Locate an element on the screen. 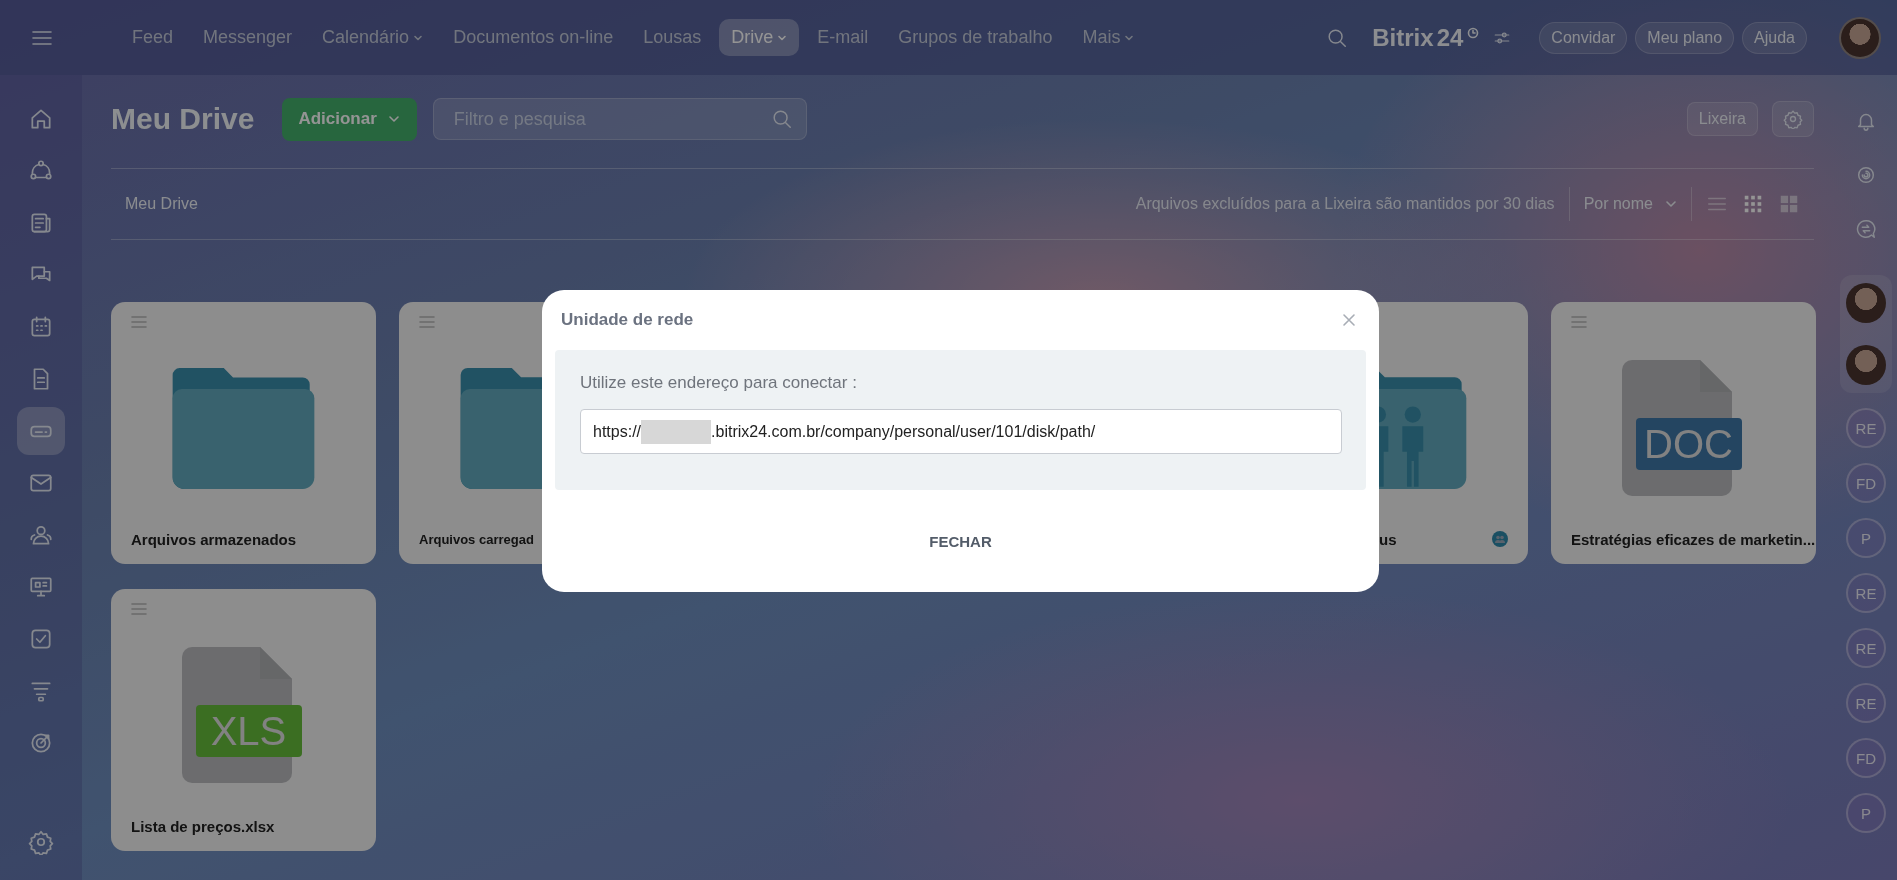  add-button: Adicionar is located at coordinates (349, 119).